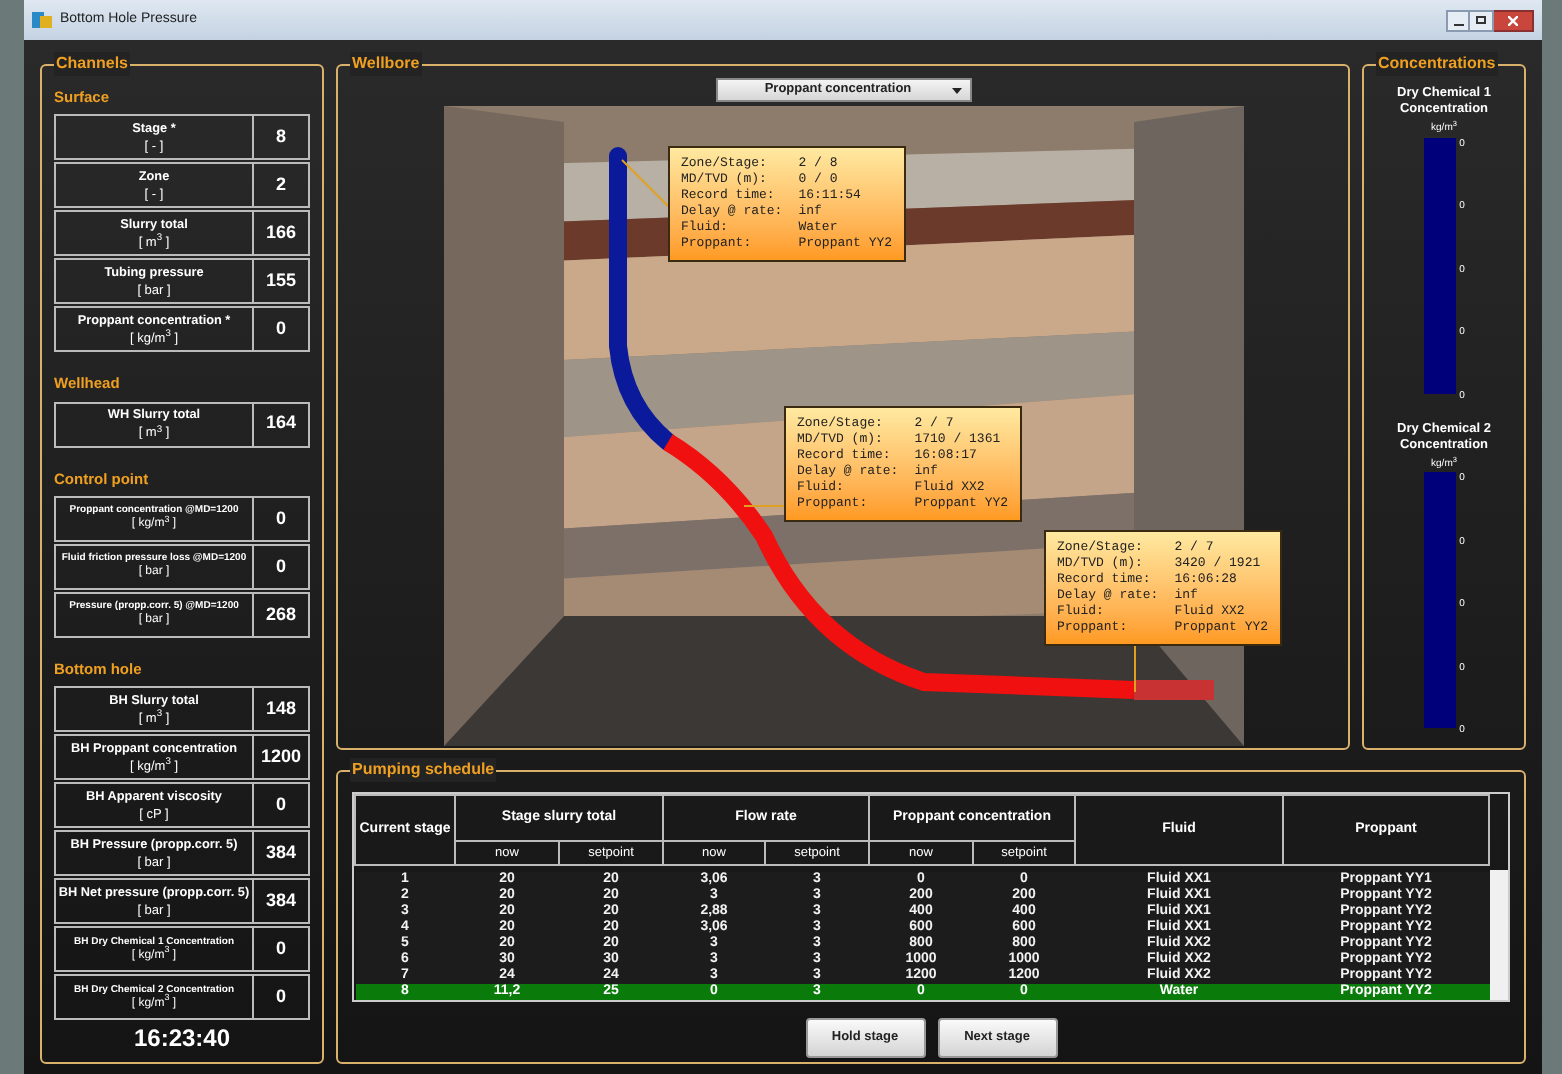 The height and width of the screenshot is (1074, 1562). What do you see at coordinates (1499, 934) in the screenshot?
I see `scrollbar` at bounding box center [1499, 934].